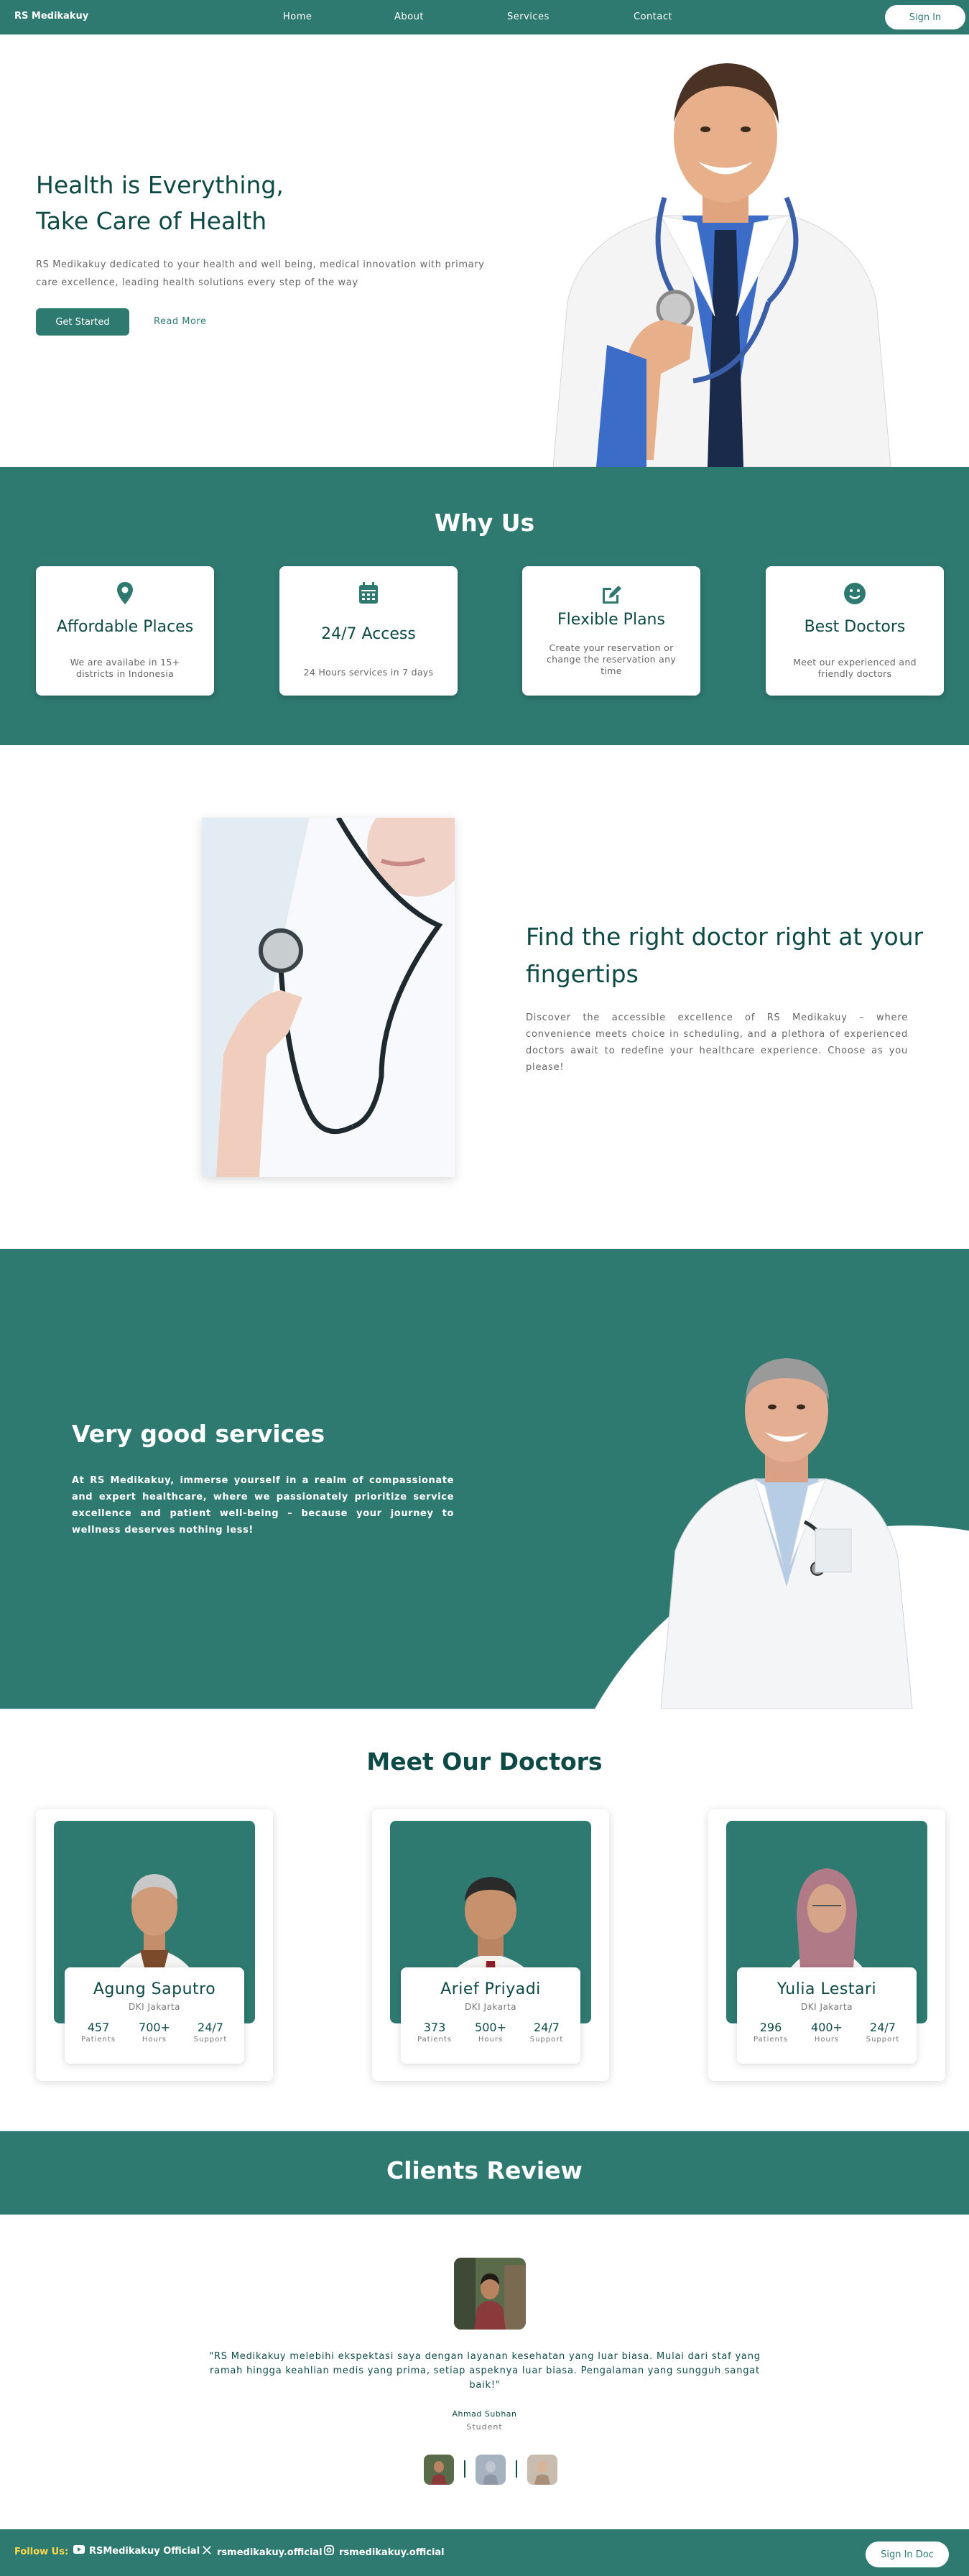 This screenshot has height=2576, width=969. What do you see at coordinates (827, 2027) in the screenshot?
I see `stat-value: 400+` at bounding box center [827, 2027].